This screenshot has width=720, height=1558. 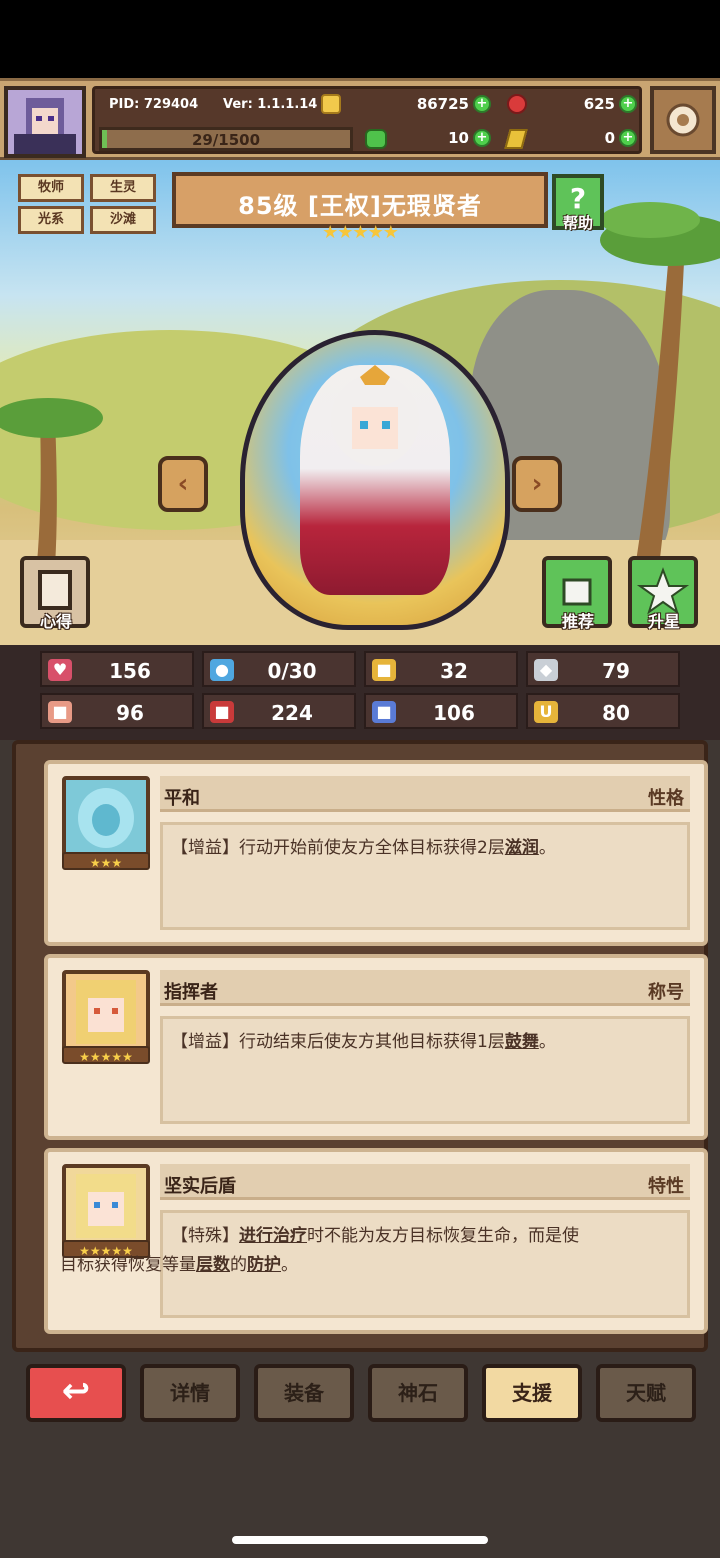 I want to click on keyword-link: 滋润, so click(x=522, y=848).